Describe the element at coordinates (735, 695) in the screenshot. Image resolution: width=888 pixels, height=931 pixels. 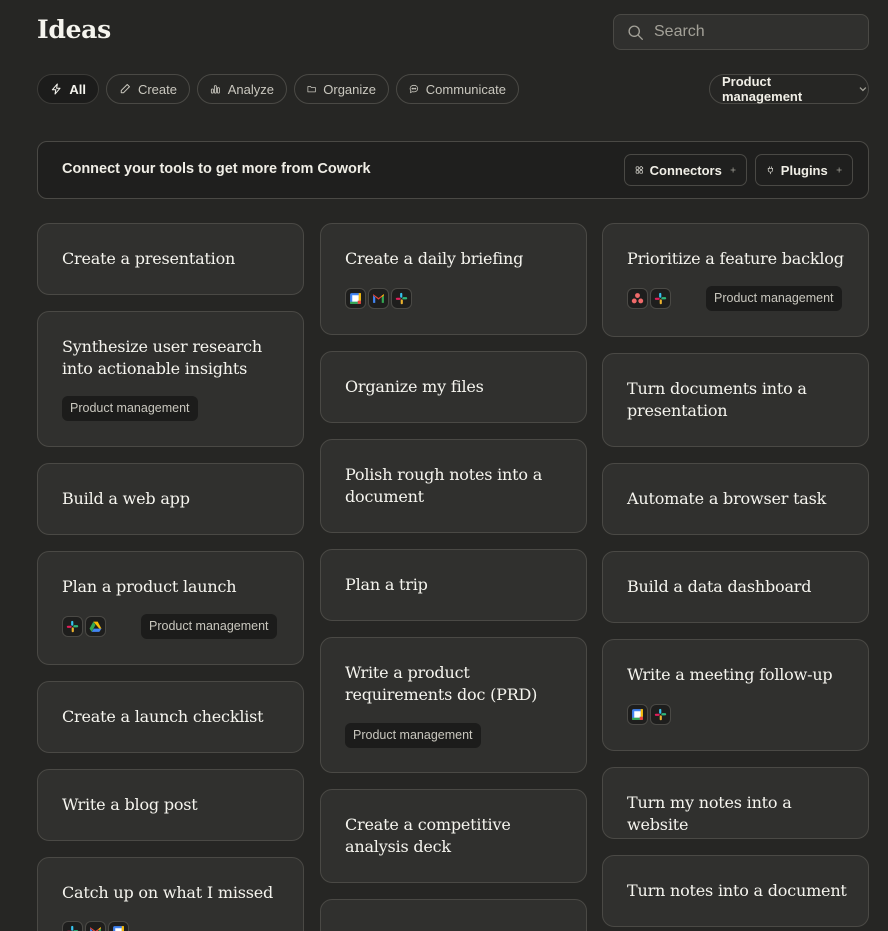
I see `idea-card-meeting-followup: Write a meeting follow-up` at that location.